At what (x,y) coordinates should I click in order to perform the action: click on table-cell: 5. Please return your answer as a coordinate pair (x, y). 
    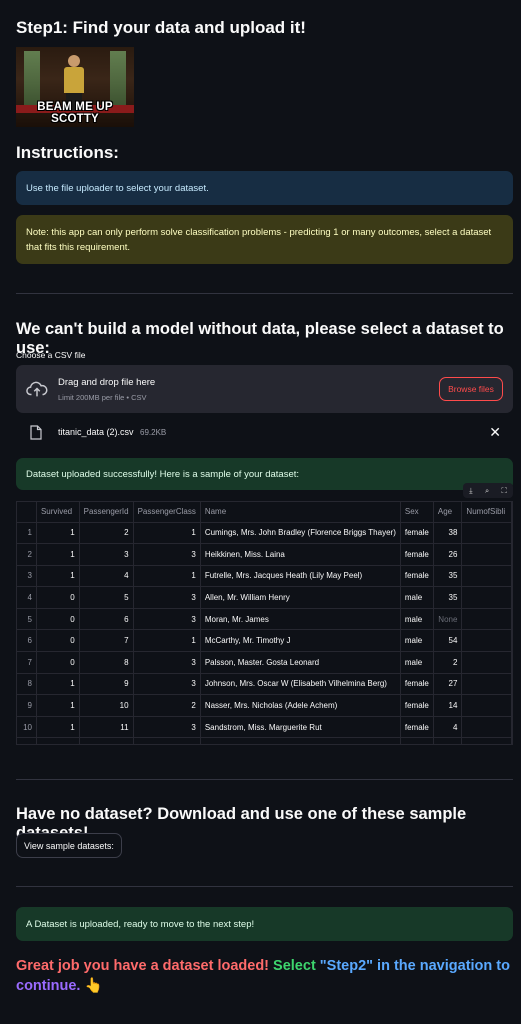
    Looking at the image, I should click on (106, 597).